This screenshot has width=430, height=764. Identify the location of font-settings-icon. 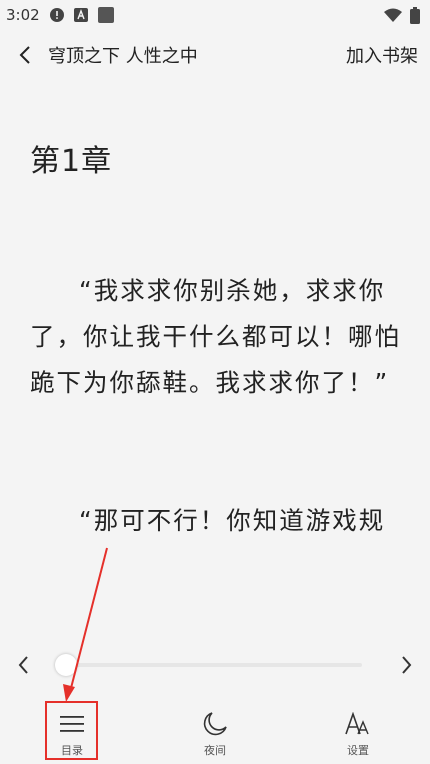
(358, 724).